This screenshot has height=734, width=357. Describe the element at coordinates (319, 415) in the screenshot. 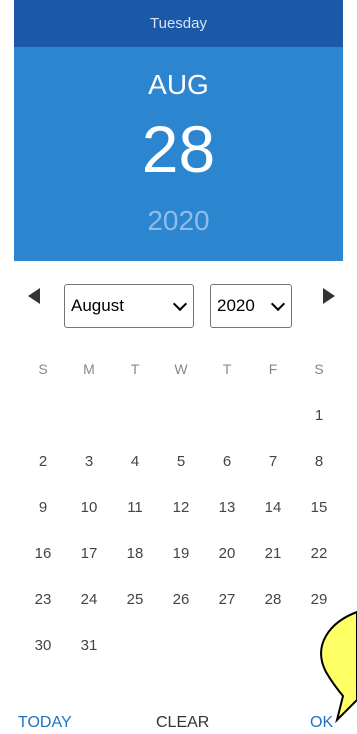

I see `day-cell: 1` at that location.